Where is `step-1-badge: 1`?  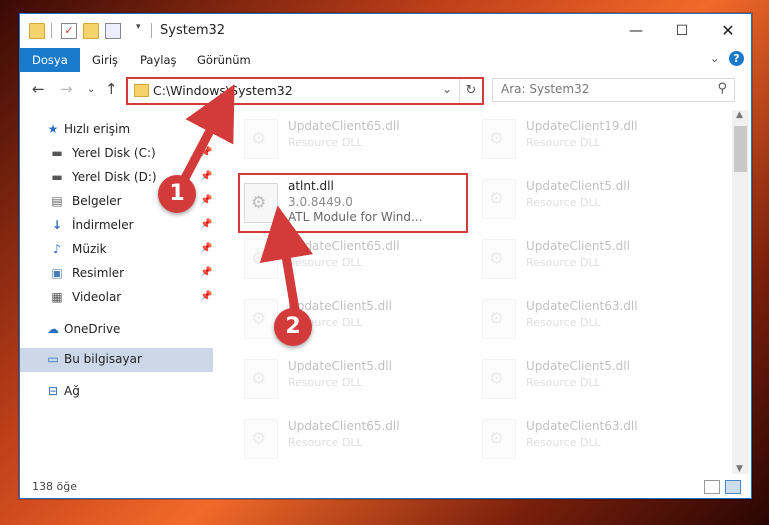 step-1-badge: 1 is located at coordinates (177, 194).